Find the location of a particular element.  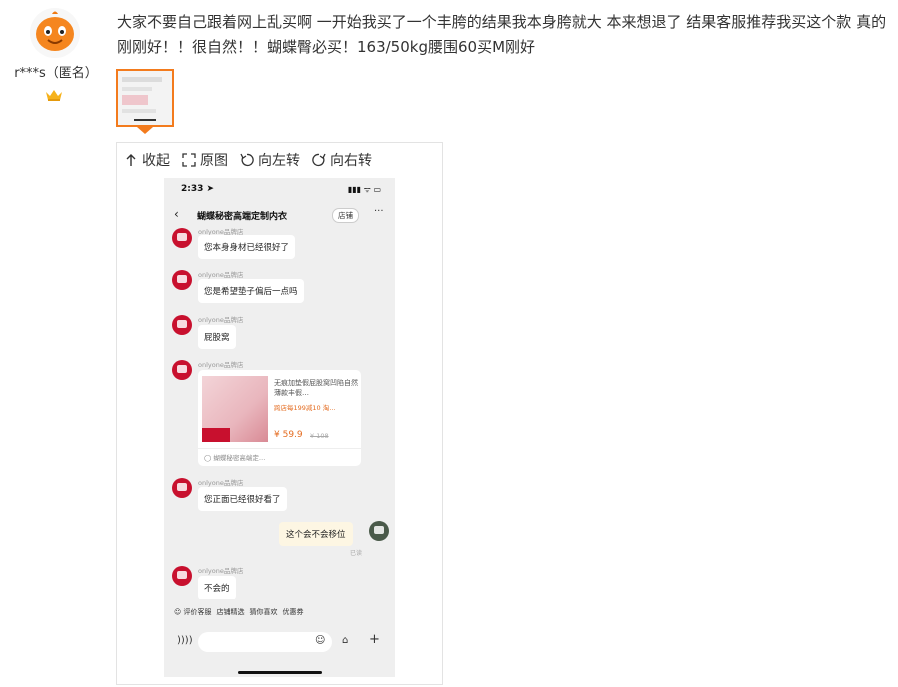

message-bubble: 您正面已经很好看了 is located at coordinates (242, 499).